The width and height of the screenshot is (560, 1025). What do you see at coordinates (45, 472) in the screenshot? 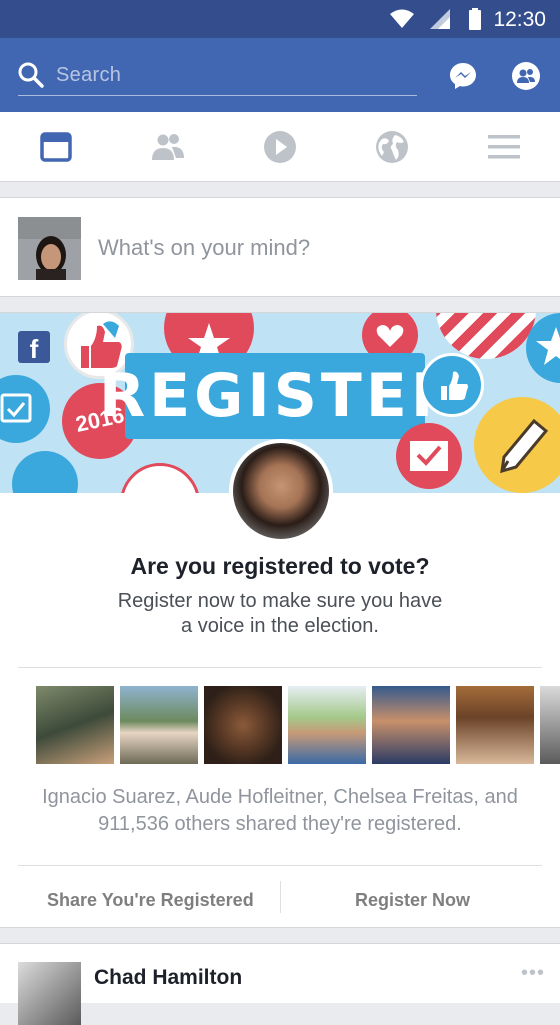
I see `hands-badge-icon` at bounding box center [45, 472].